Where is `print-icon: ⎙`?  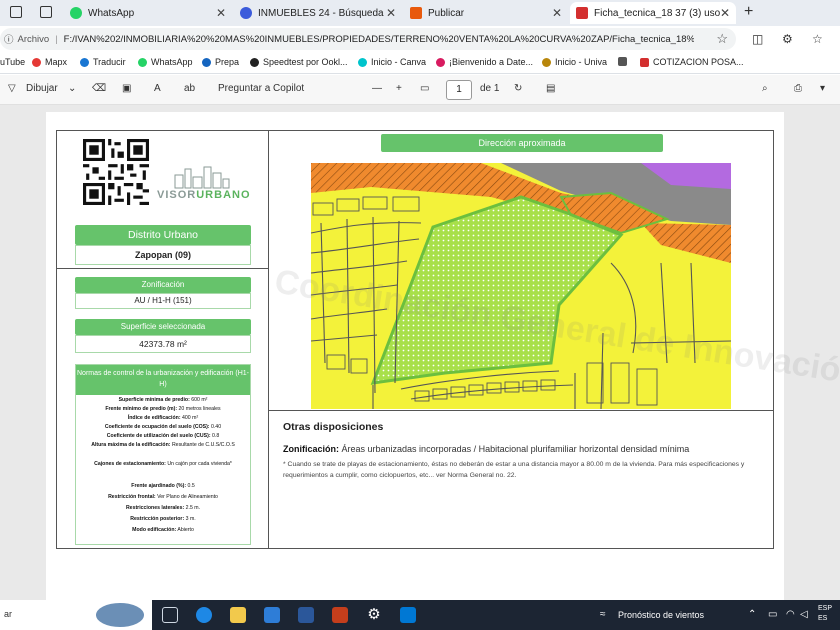 print-icon: ⎙ is located at coordinates (798, 88).